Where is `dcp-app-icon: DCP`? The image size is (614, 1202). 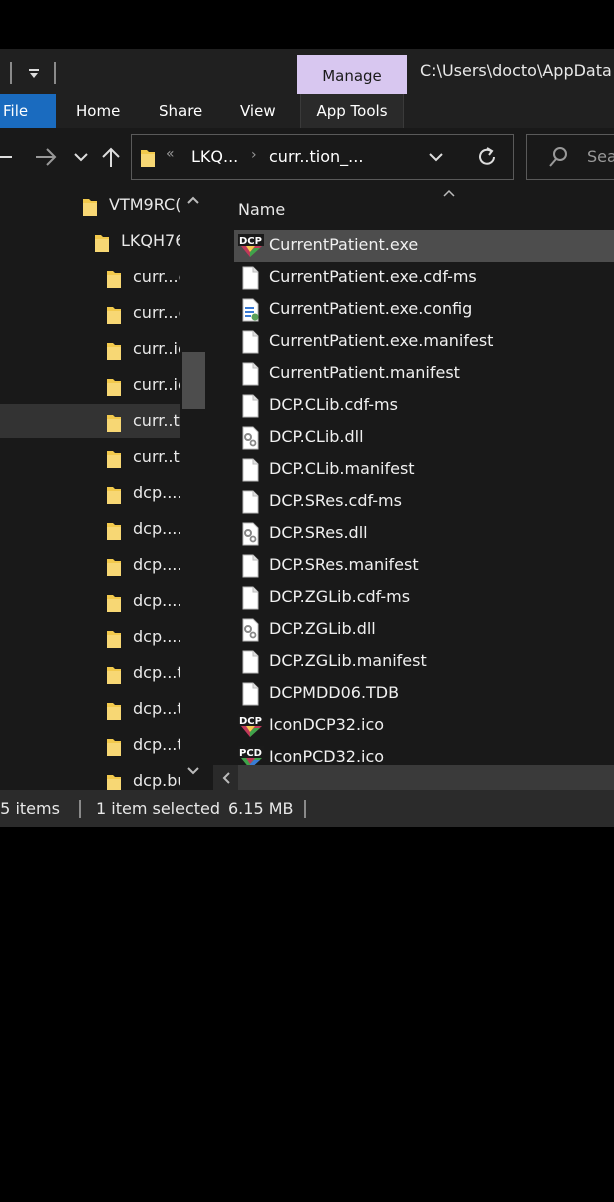
dcp-app-icon: DCP is located at coordinates (251, 246).